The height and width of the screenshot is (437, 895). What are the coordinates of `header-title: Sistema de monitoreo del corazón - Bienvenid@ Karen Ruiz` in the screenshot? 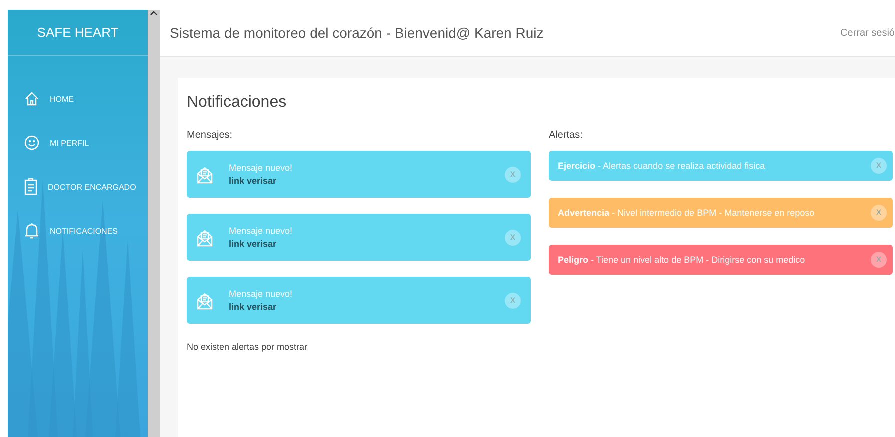 It's located at (357, 33).